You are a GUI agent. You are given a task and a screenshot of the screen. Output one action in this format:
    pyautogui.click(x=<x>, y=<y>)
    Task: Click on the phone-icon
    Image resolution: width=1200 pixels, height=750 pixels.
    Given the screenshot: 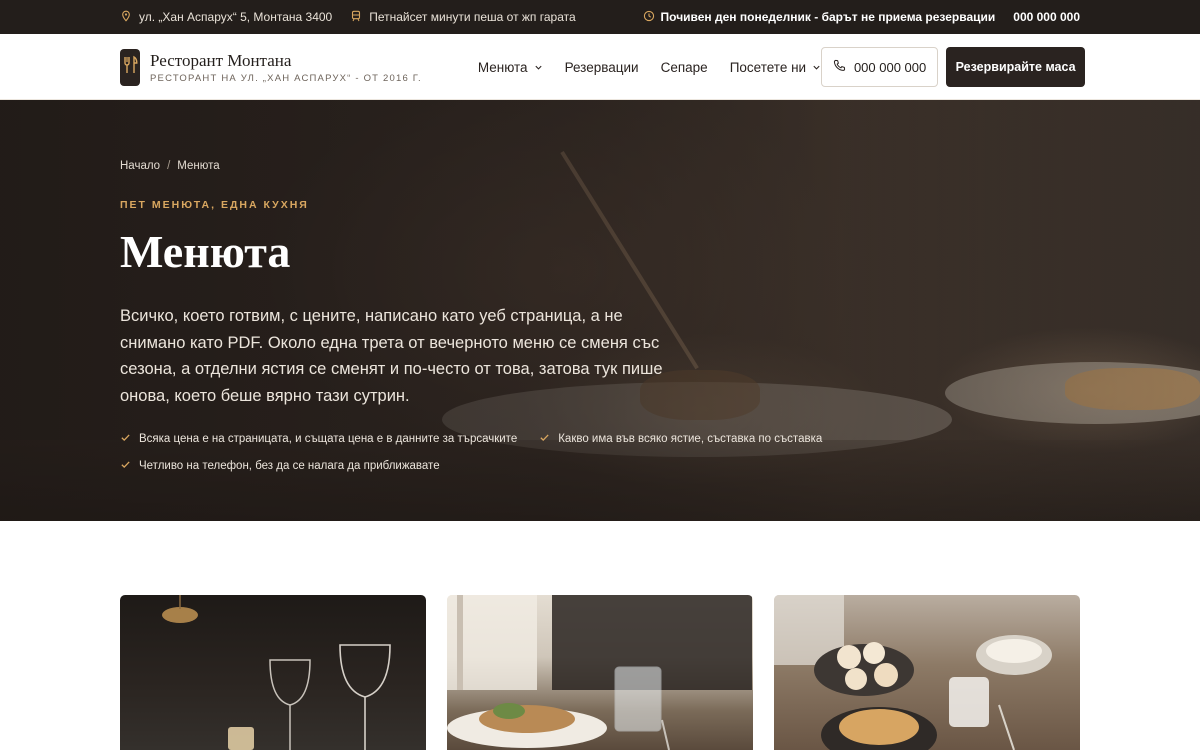 What is the action you would take?
    pyautogui.click(x=839, y=67)
    